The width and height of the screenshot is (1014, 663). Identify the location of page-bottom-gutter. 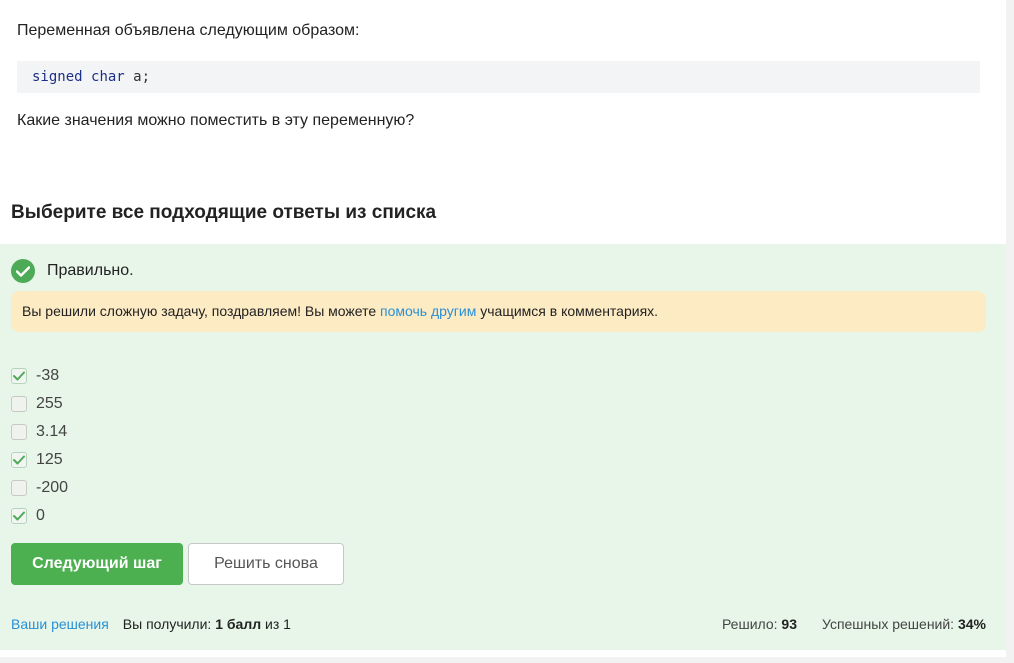
(507, 660).